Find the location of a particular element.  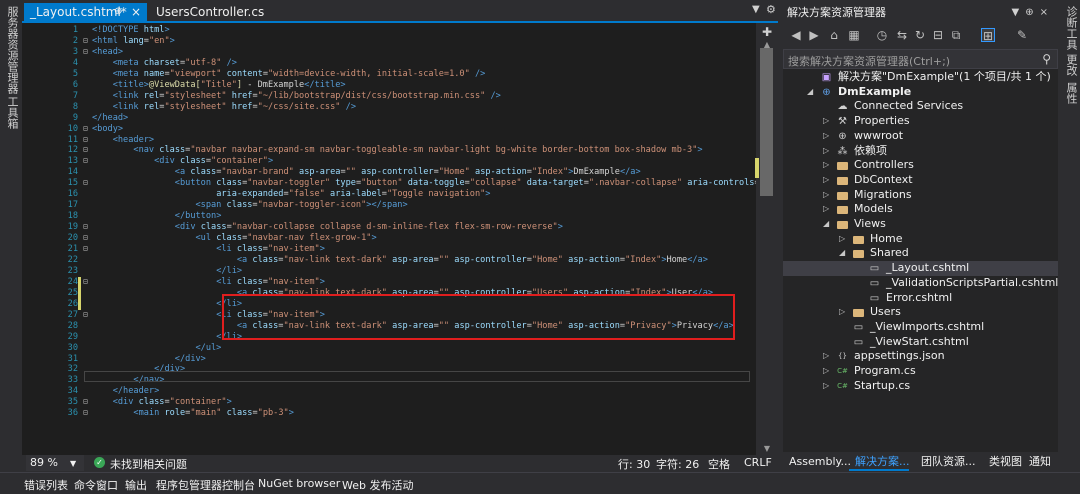

tree-node: ▷ ⊕ wwwroot is located at coordinates (920, 136).